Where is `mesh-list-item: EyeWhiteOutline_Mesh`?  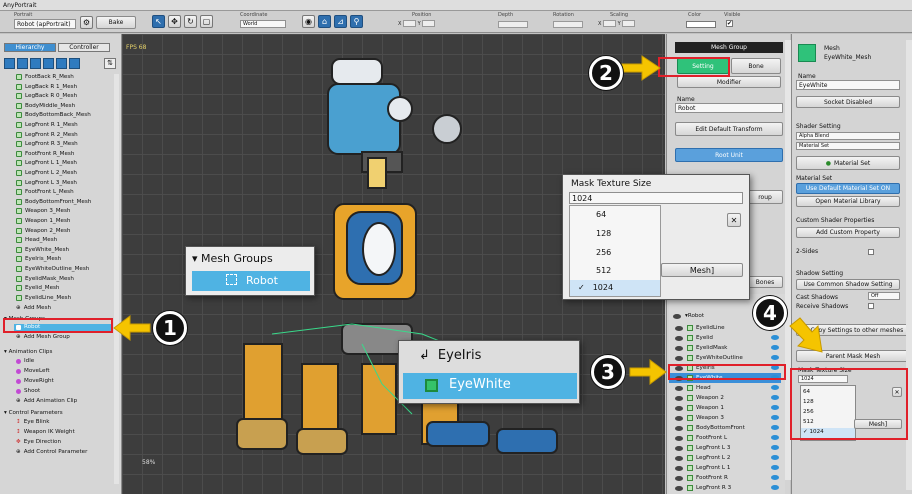
mesh-list-item: EyeWhiteOutline_Mesh is located at coordinates (52, 269).